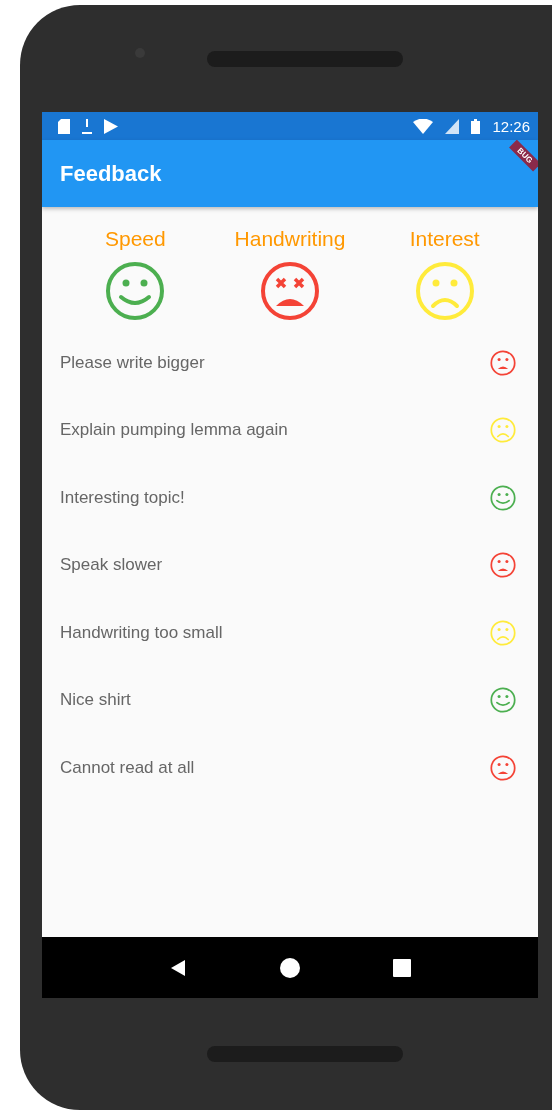  Describe the element at coordinates (290, 565) in the screenshot. I see `feedback-item: Speak slower` at that location.